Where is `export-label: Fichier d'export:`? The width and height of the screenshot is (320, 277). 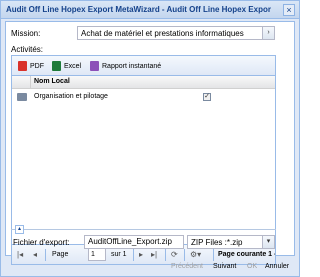 export-label: Fichier d'export: is located at coordinates (41, 242).